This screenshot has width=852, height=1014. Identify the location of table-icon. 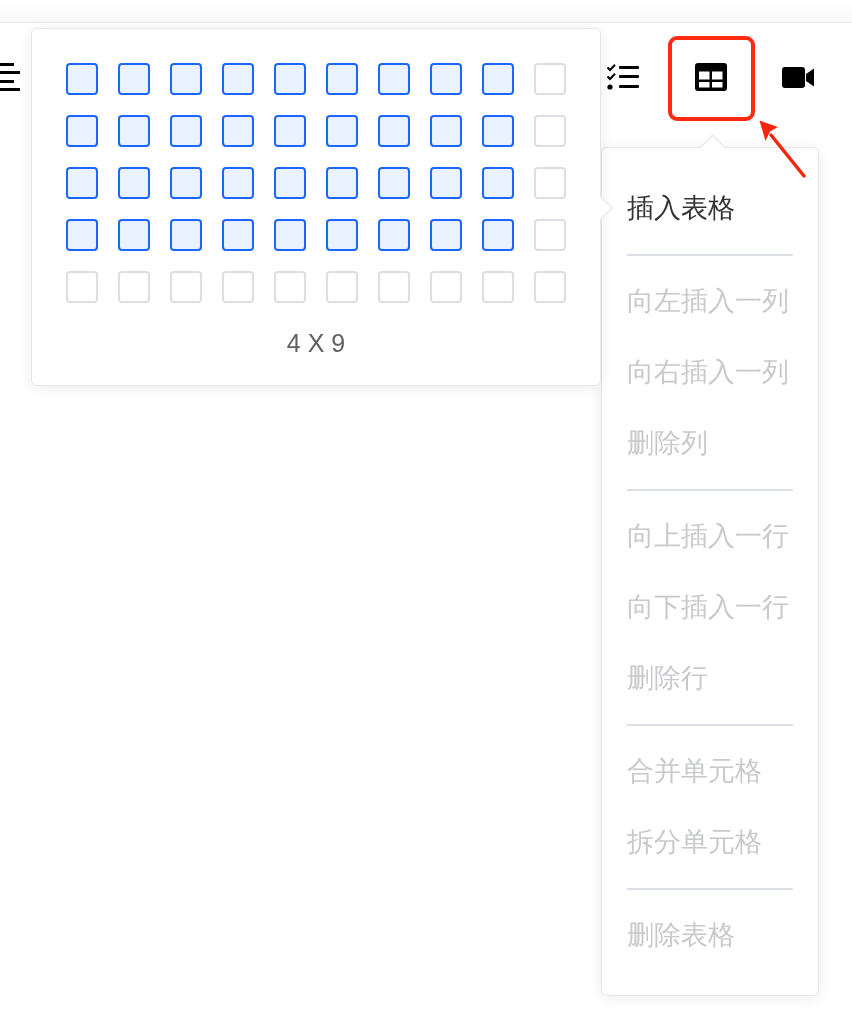
(711, 77).